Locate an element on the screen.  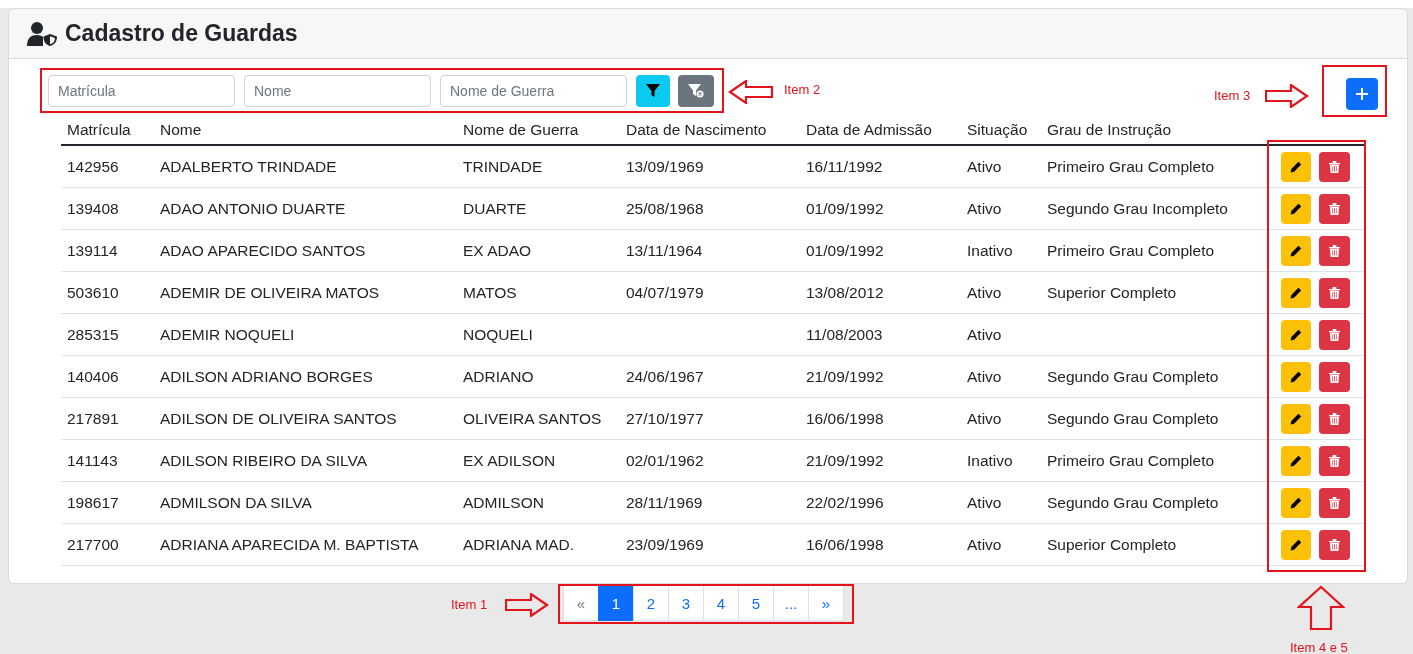
page-link: 2 is located at coordinates (651, 603).